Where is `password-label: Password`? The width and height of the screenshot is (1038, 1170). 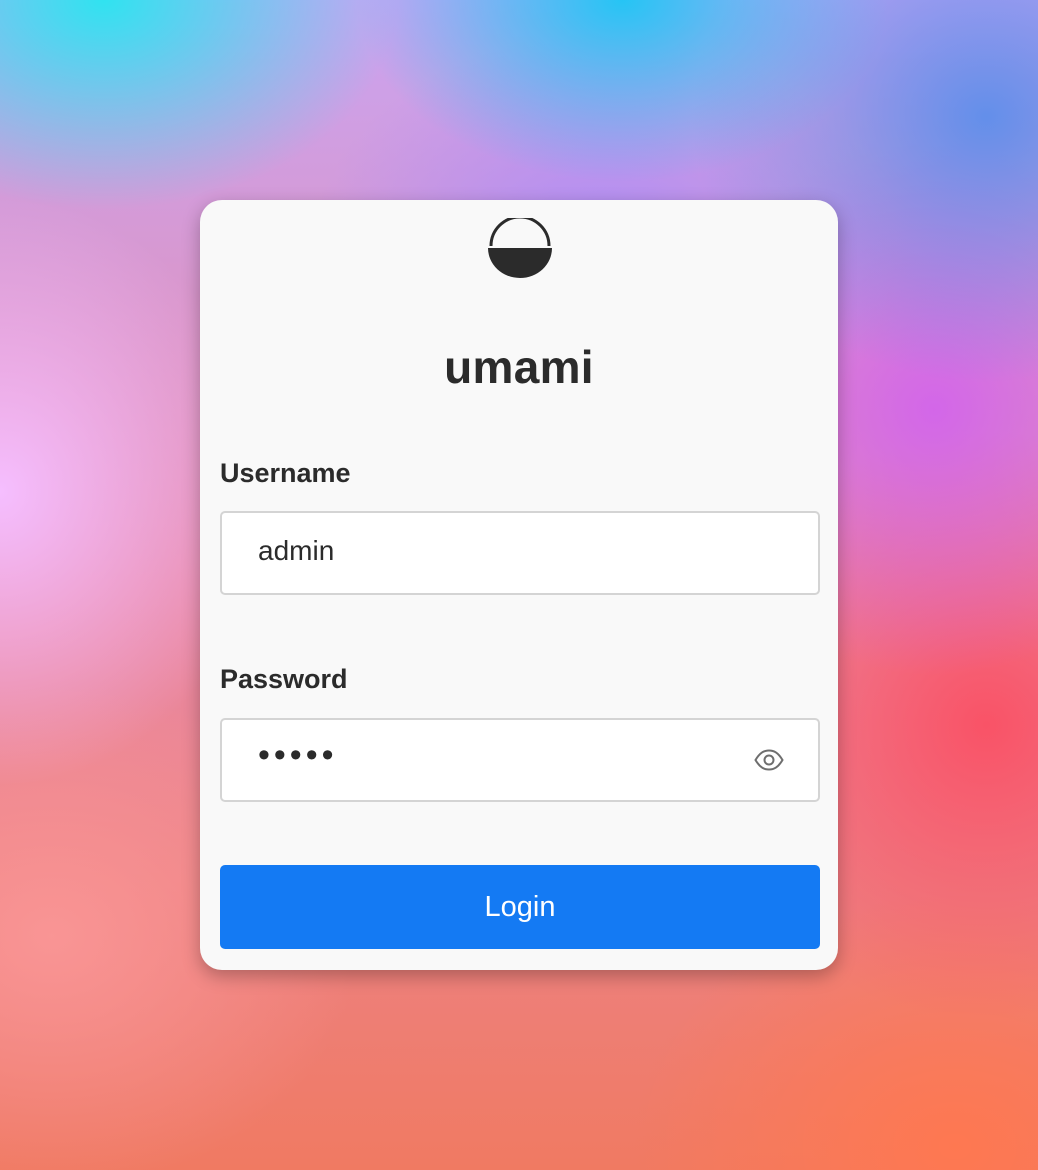
password-label: Password is located at coordinates (284, 679).